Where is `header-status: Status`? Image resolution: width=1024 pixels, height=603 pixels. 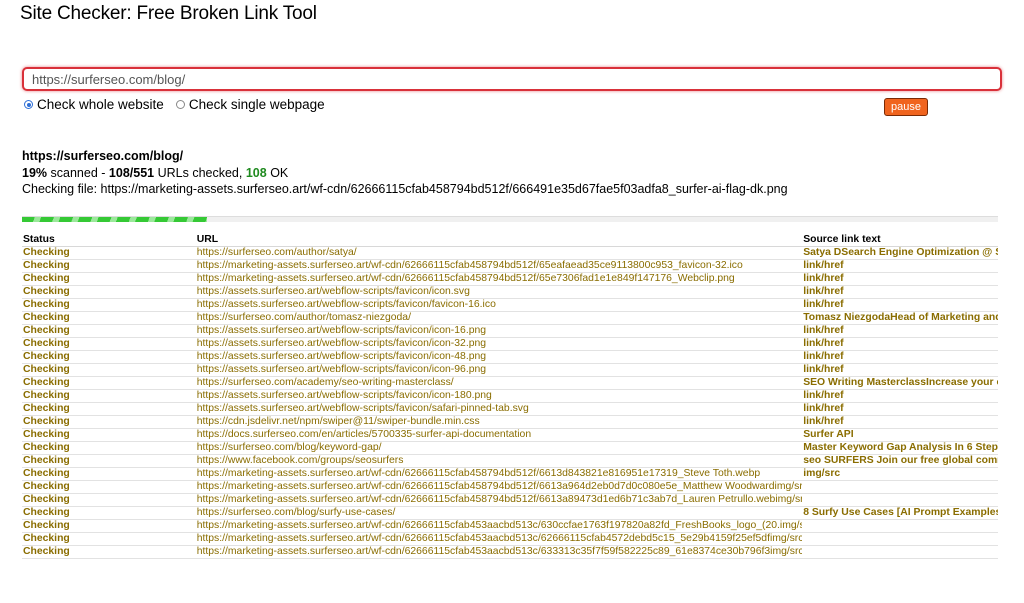
header-status: Status is located at coordinates (109, 240).